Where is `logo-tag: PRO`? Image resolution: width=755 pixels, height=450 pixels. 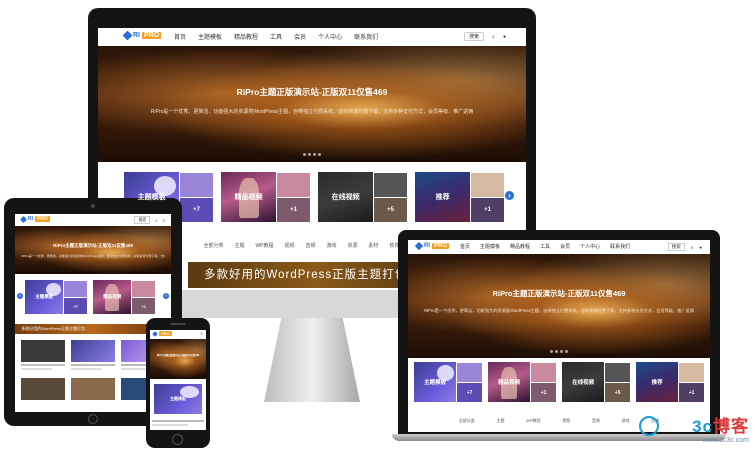 logo-tag: PRO is located at coordinates (441, 246).